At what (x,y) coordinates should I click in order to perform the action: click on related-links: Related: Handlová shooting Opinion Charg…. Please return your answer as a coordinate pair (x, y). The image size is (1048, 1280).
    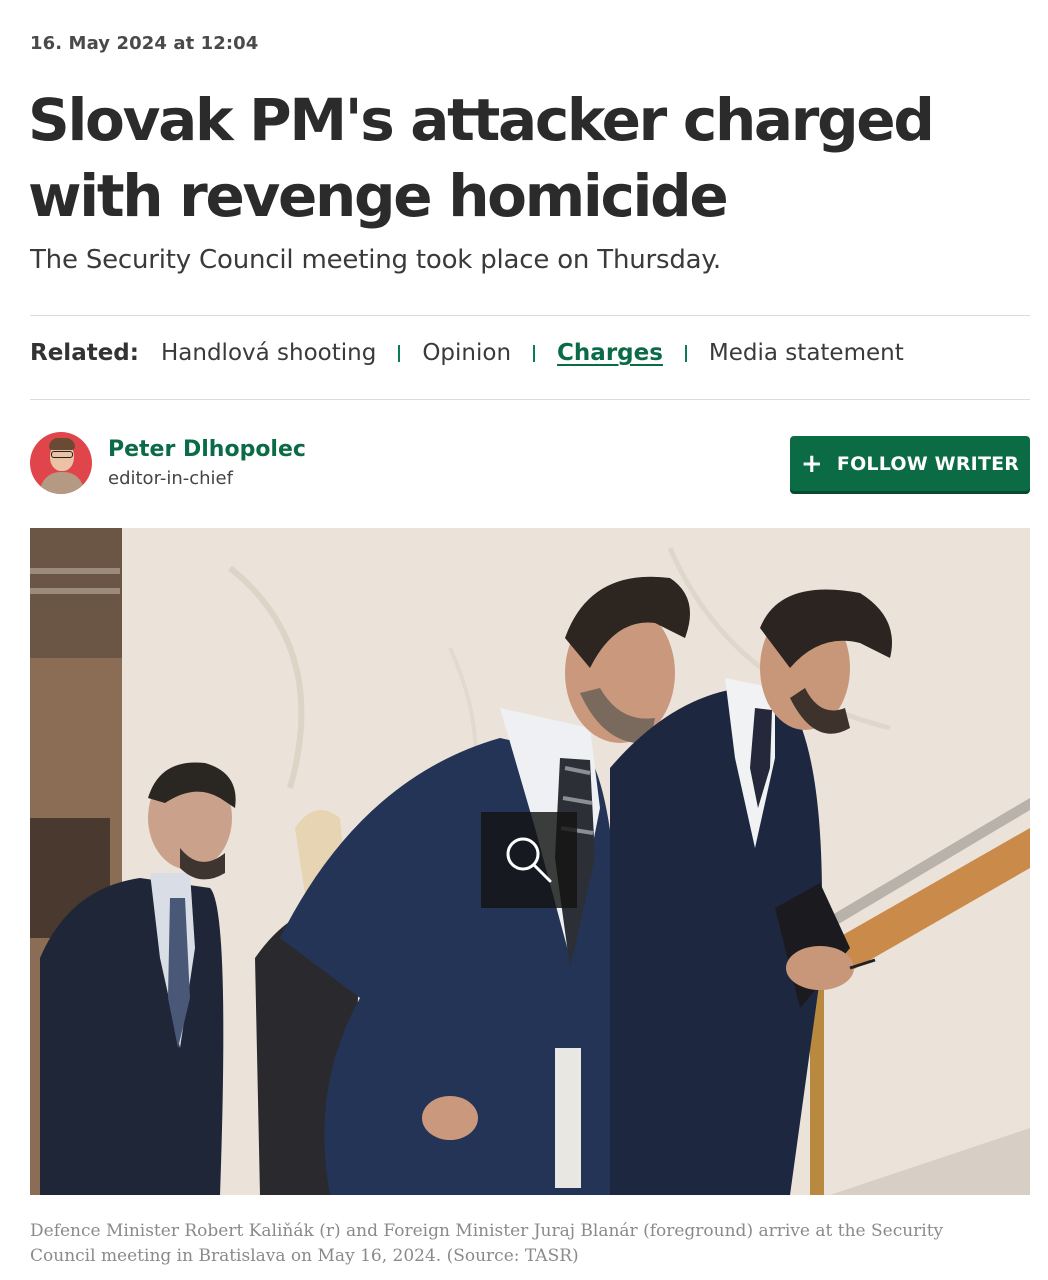
    Looking at the image, I should click on (467, 353).